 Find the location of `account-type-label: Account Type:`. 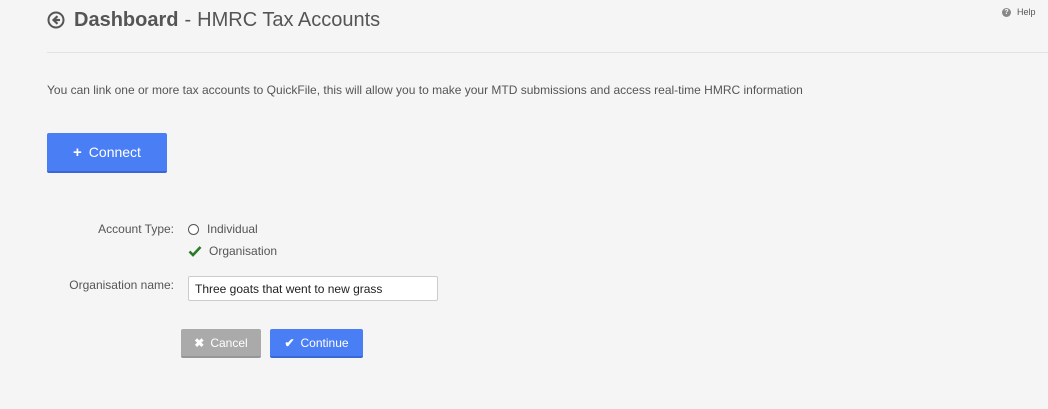

account-type-label: Account Type: is located at coordinates (136, 229).